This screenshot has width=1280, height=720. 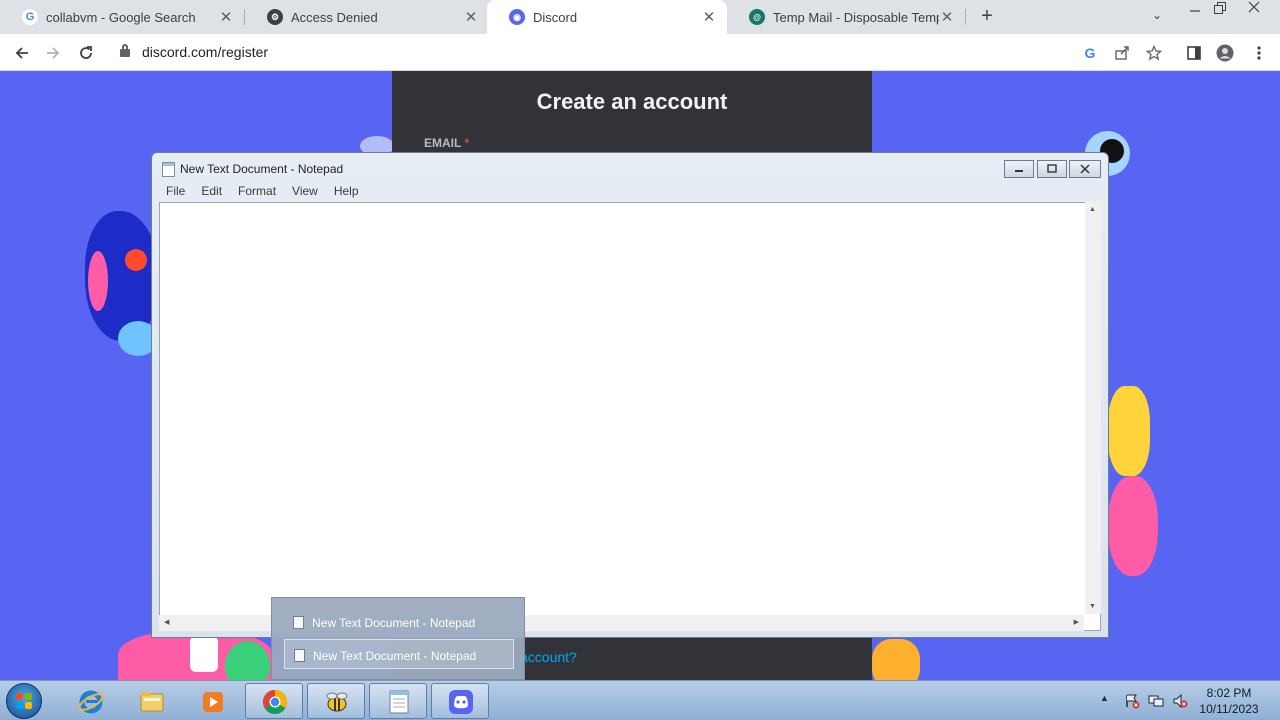 I want to click on restore-icon, so click(x=1220, y=8).